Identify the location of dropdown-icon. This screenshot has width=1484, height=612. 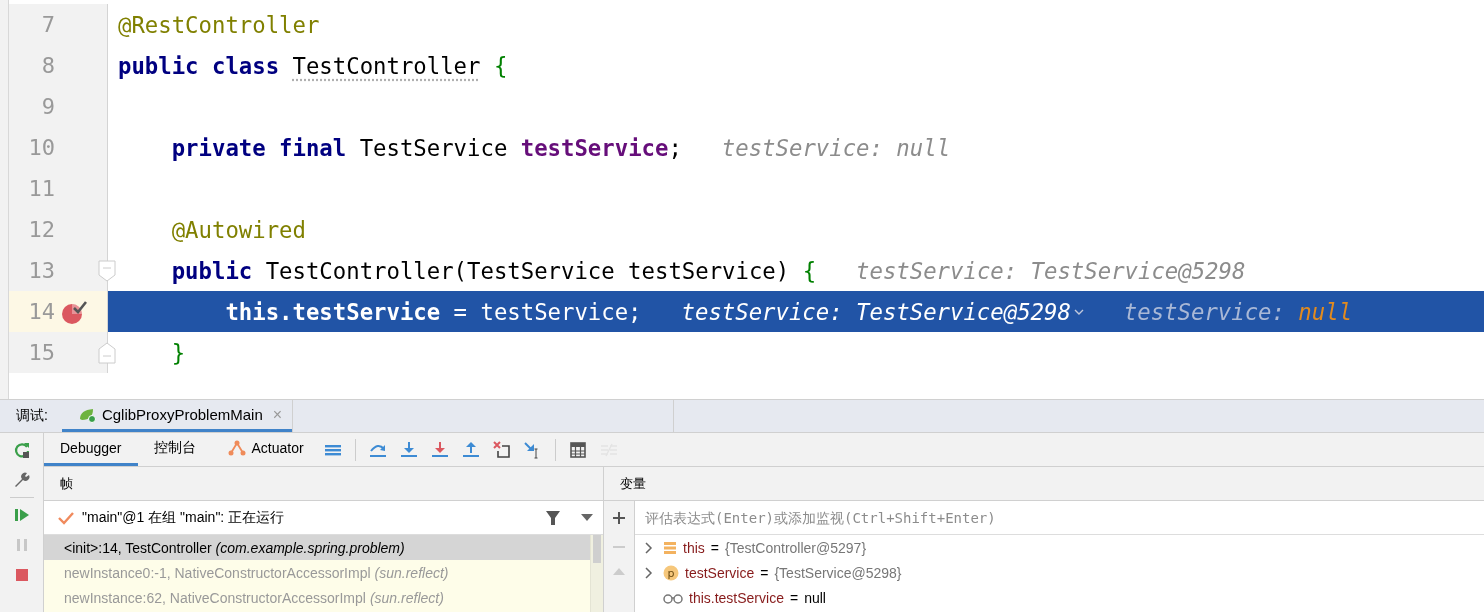
(587, 517).